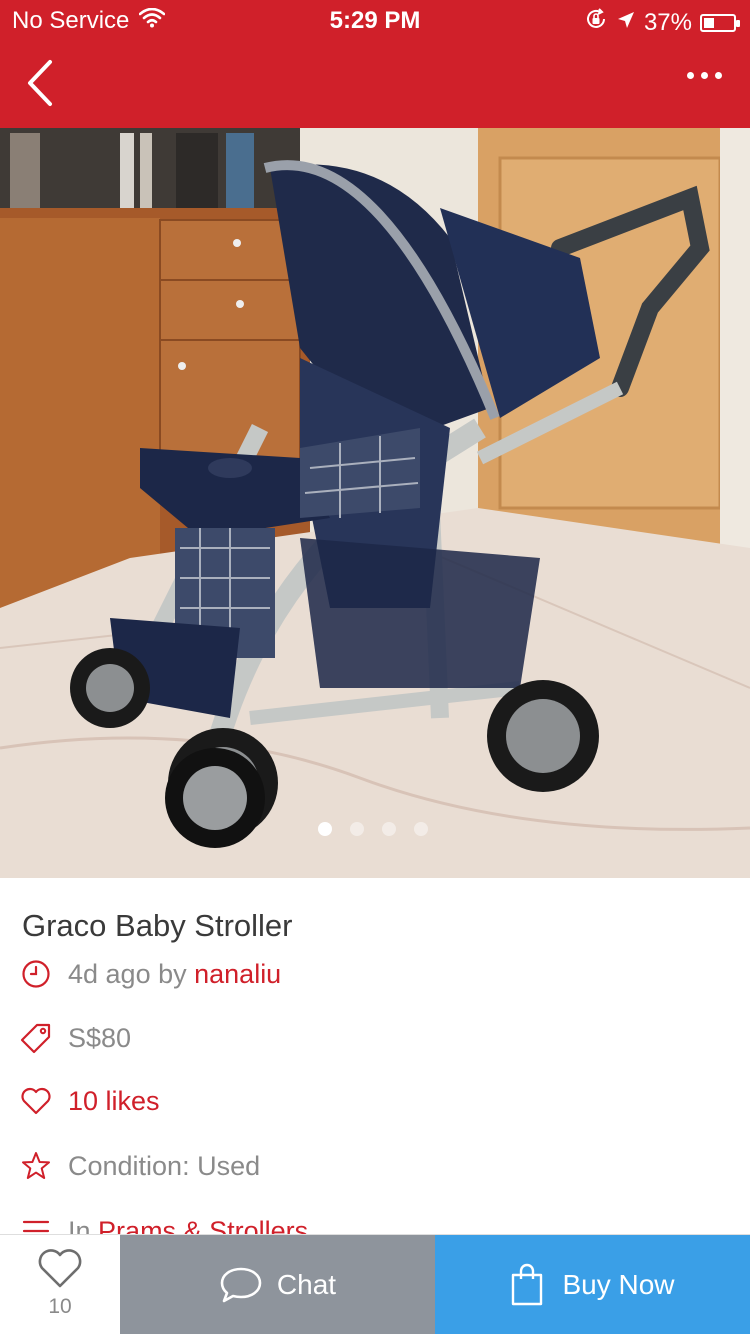 This screenshot has width=750, height=1334. Describe the element at coordinates (36, 1038) in the screenshot. I see `price-tag-icon` at that location.